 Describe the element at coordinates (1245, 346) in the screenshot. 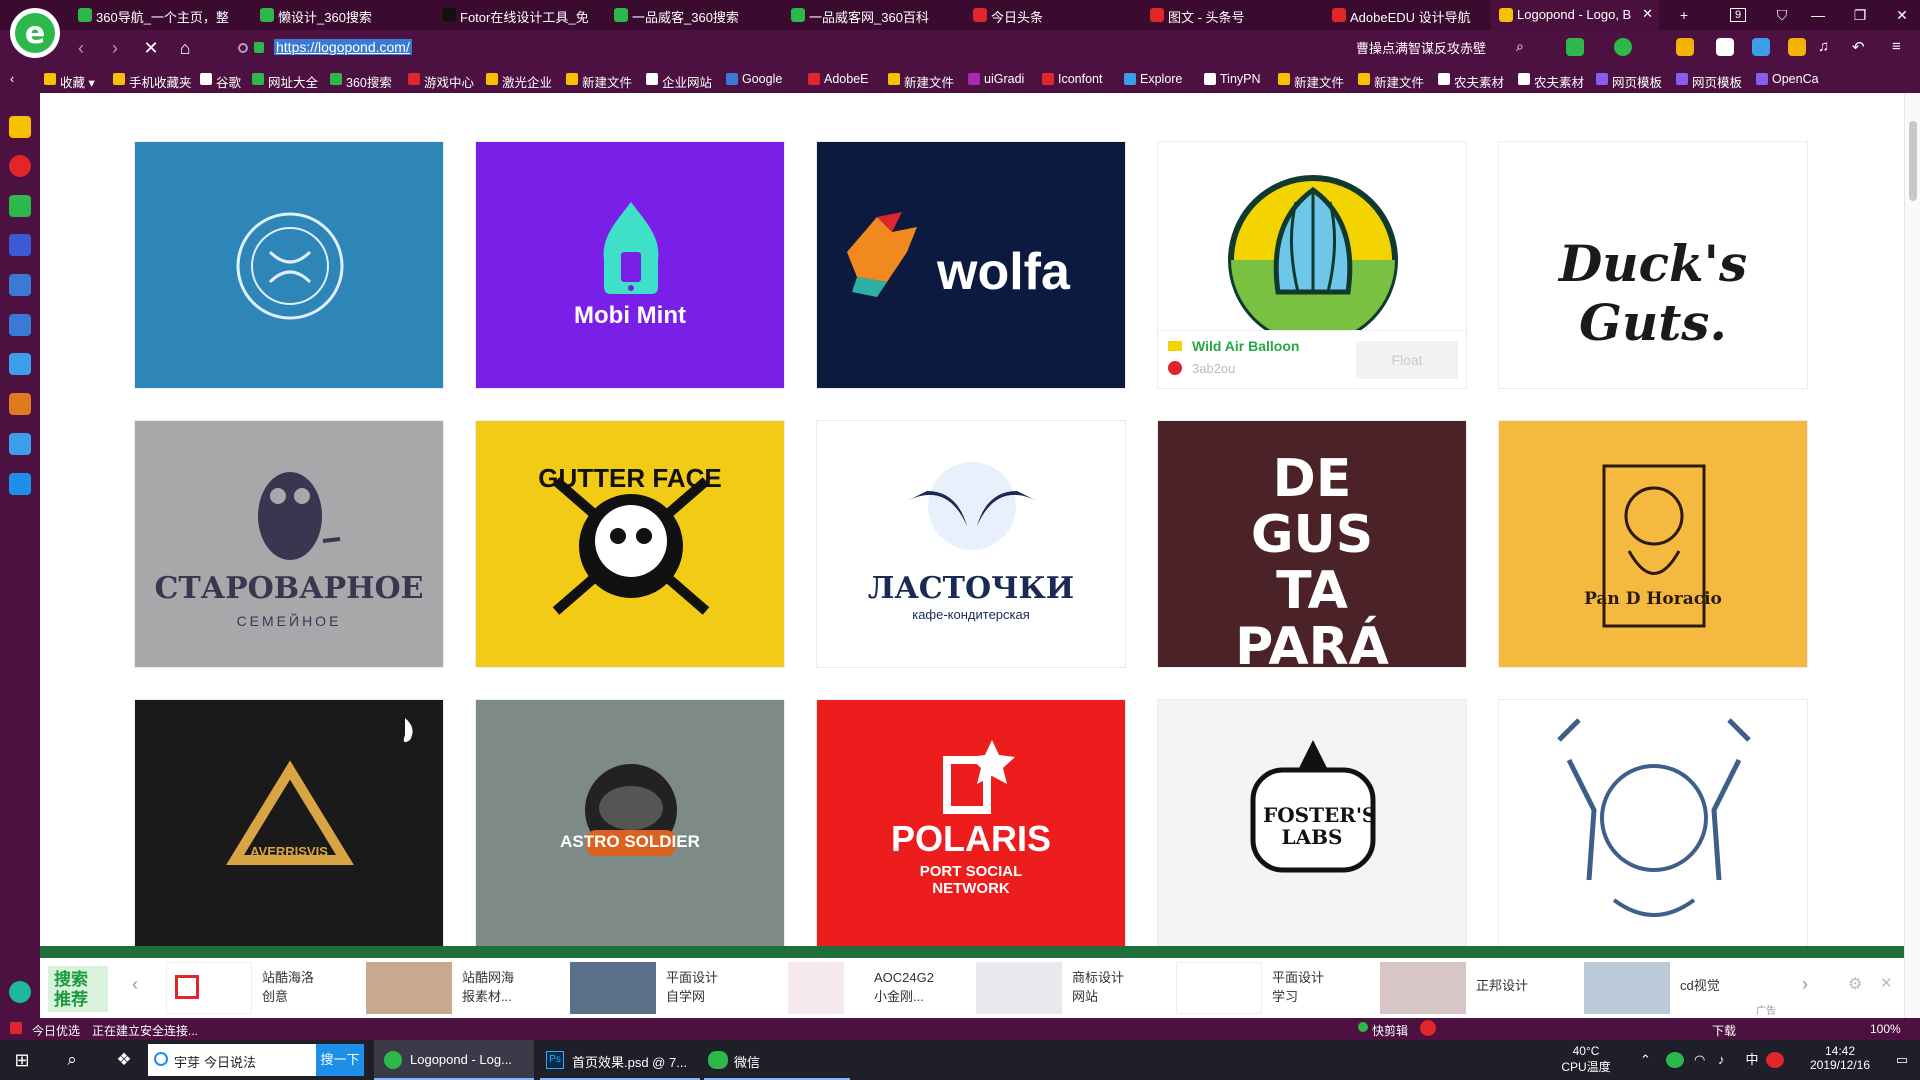

I see `logo-name: Wild Air Balloon` at that location.